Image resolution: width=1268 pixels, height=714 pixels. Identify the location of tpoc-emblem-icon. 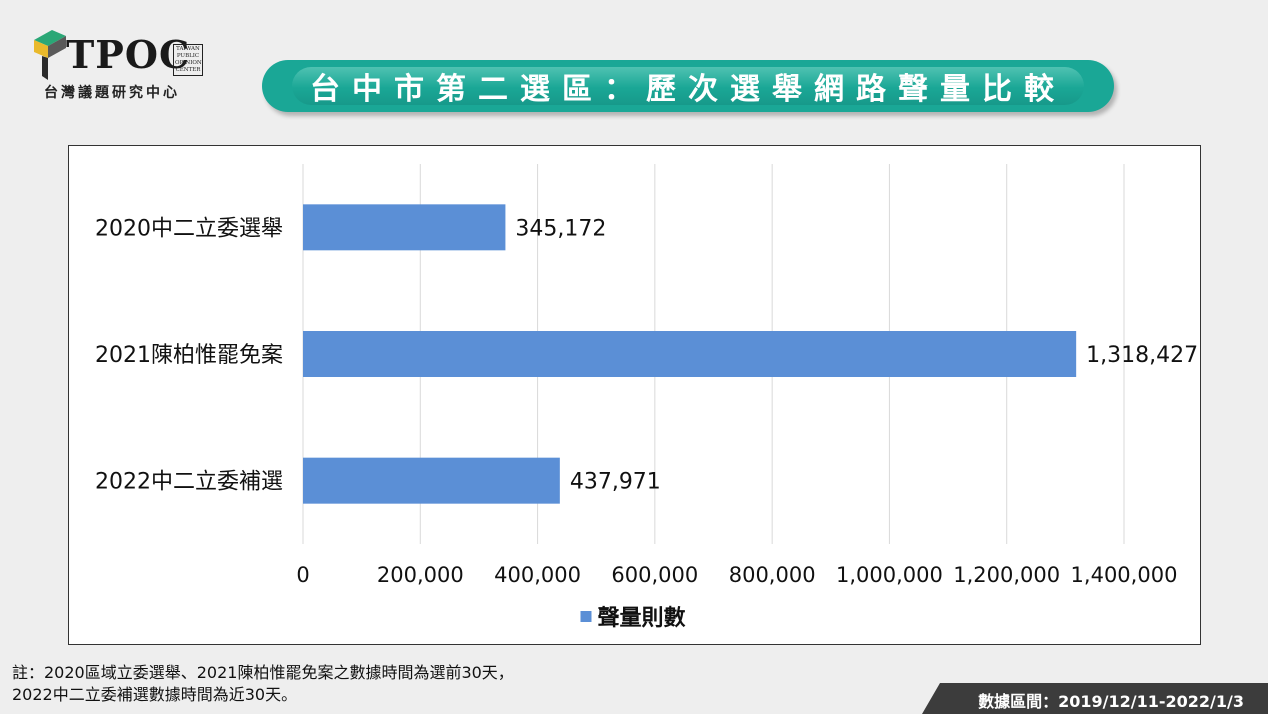
(50, 55).